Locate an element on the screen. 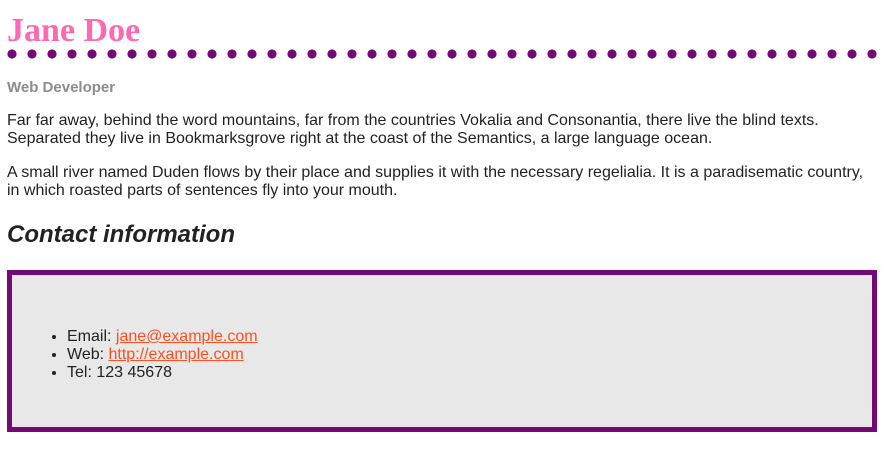  contact-item-web: Web: http://example.com is located at coordinates (162, 355).